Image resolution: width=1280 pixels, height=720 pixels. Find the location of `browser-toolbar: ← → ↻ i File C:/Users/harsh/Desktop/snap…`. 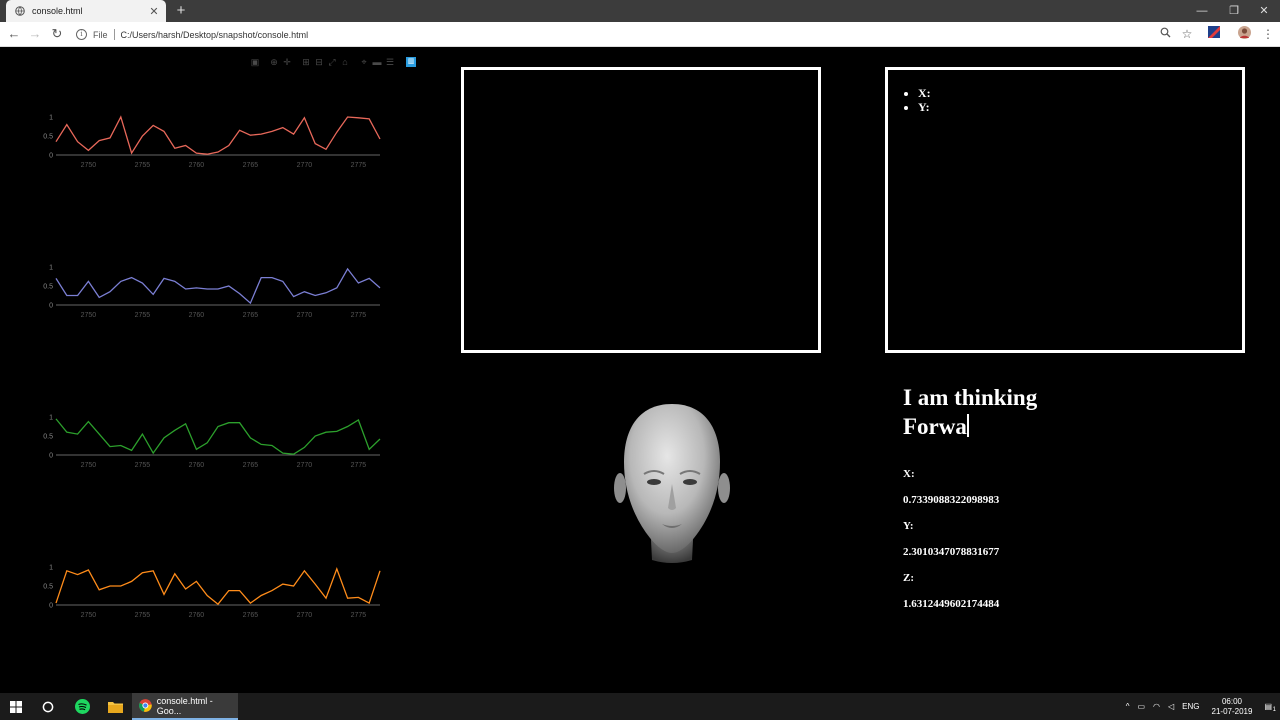

browser-toolbar: ← → ↻ i File C:/Users/harsh/Desktop/snap… is located at coordinates (640, 34).